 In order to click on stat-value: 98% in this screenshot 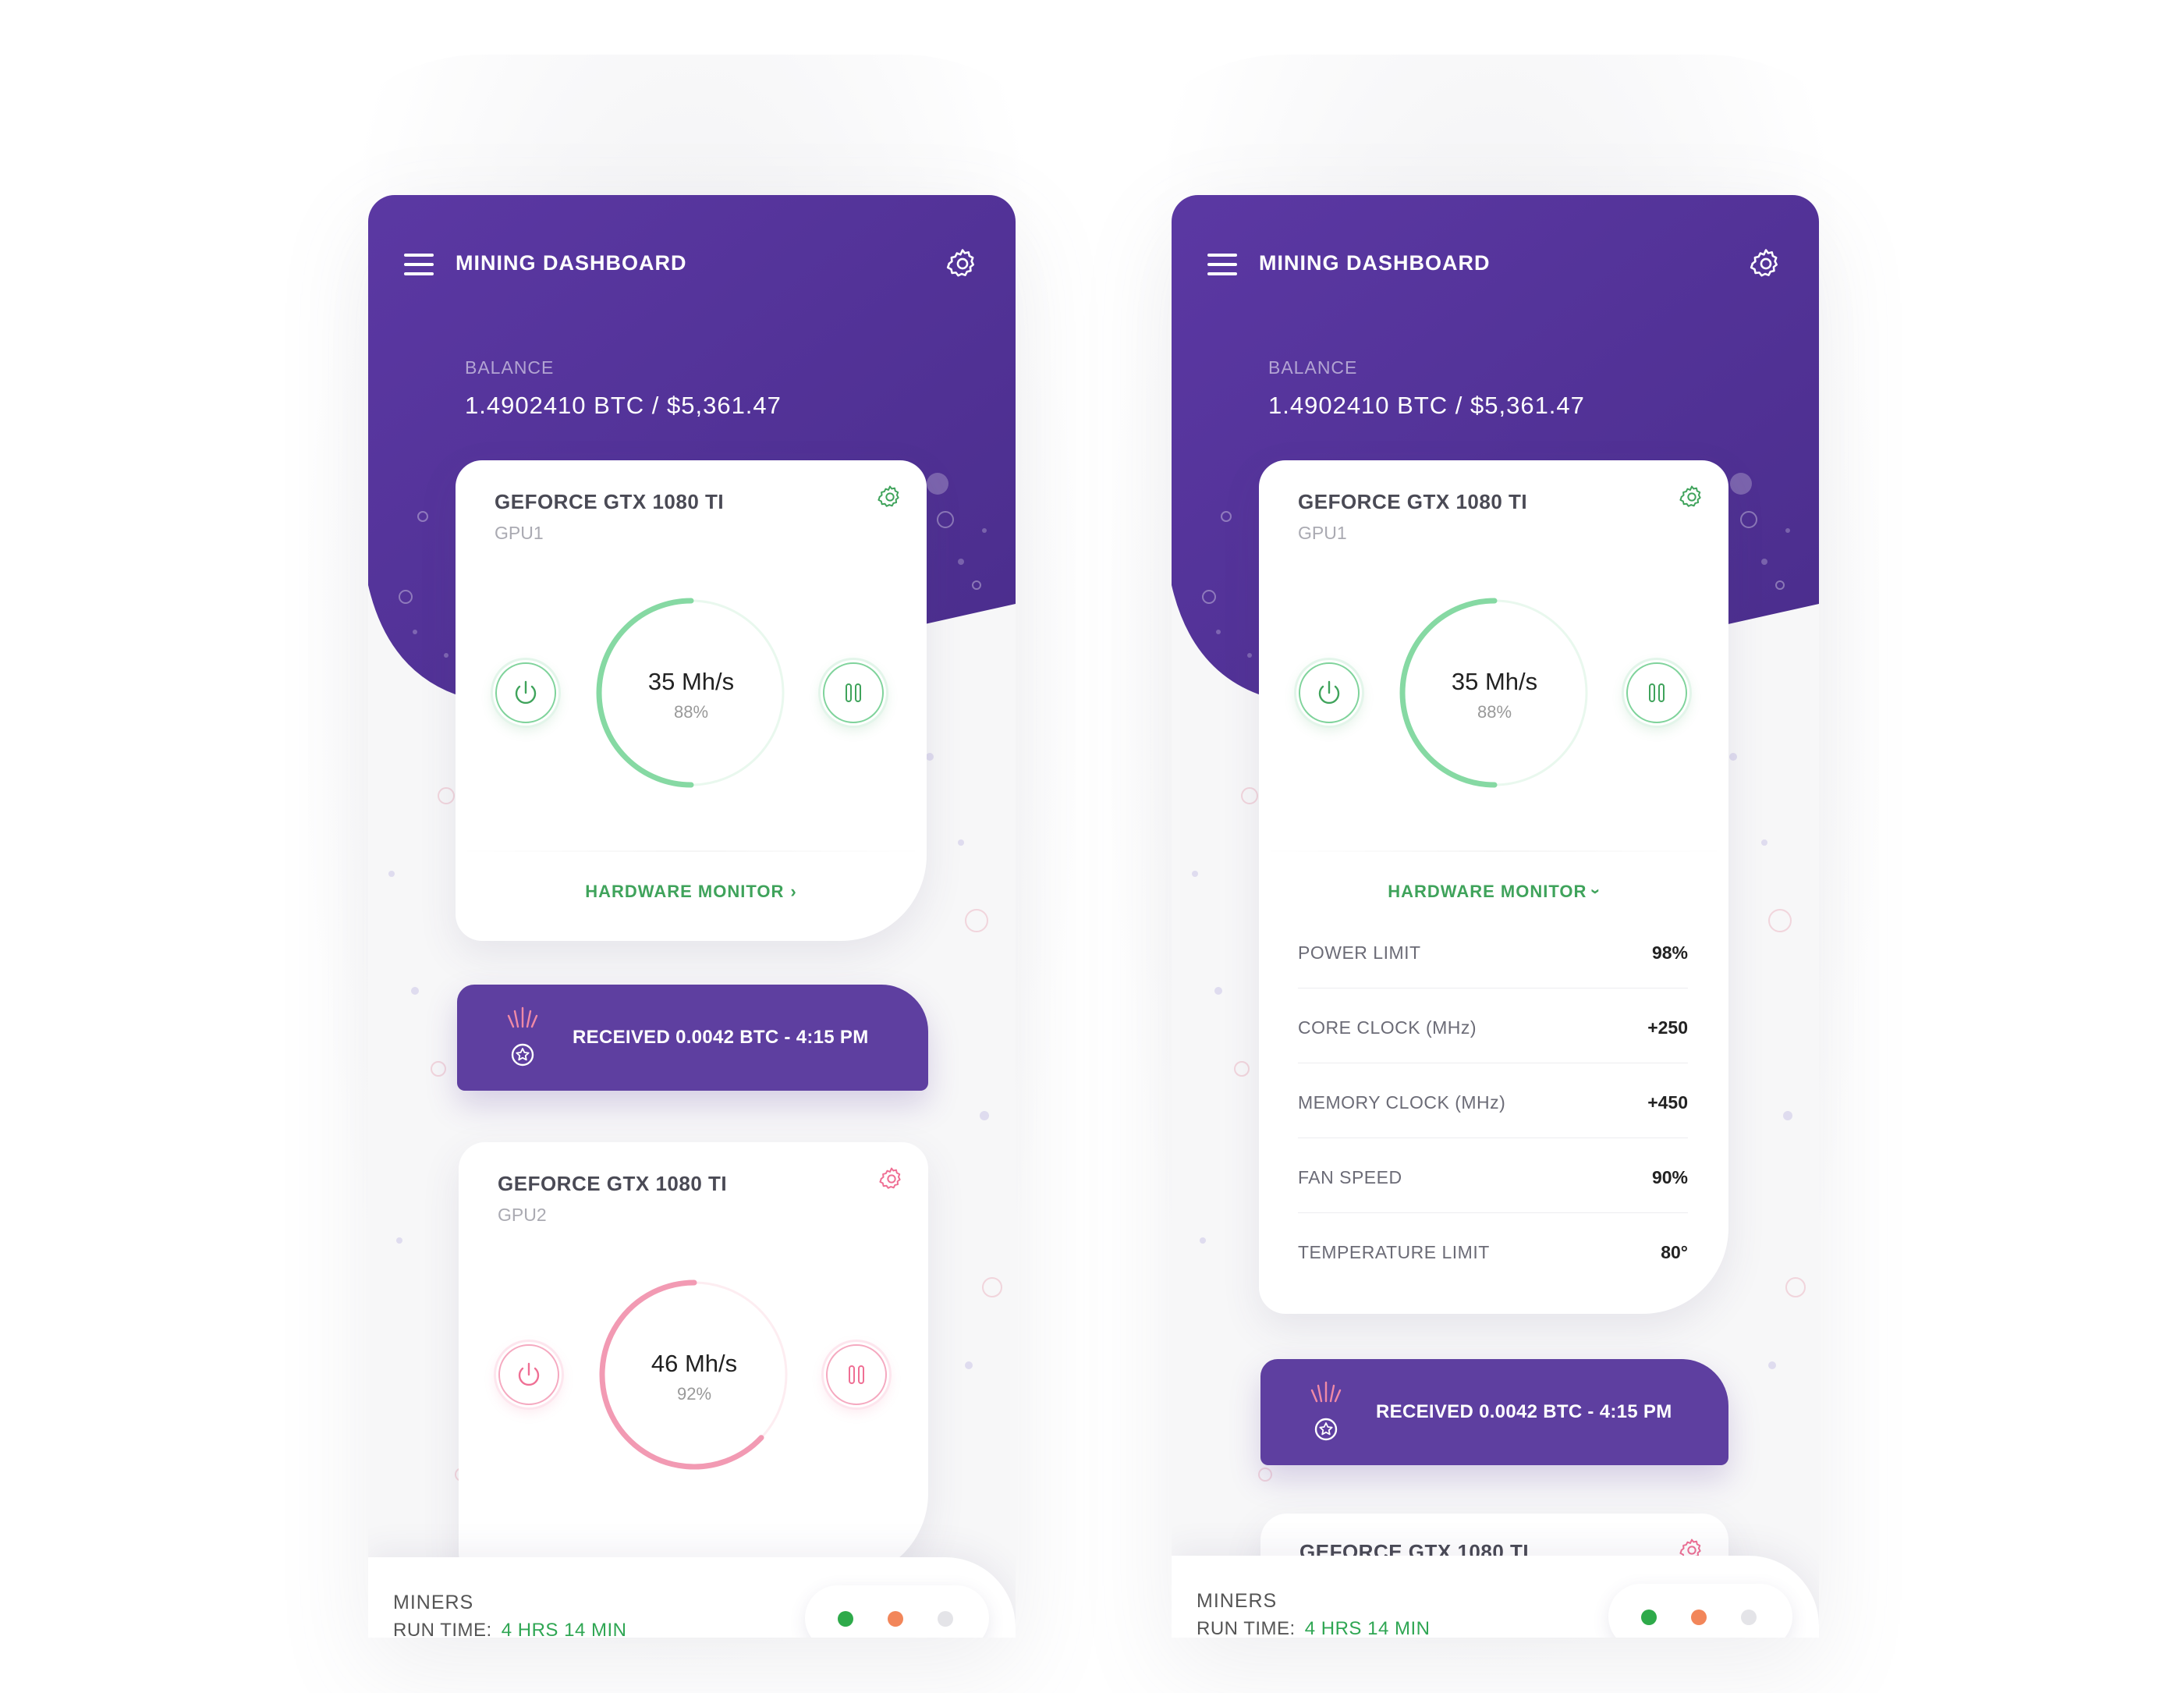, I will do `click(1670, 952)`.